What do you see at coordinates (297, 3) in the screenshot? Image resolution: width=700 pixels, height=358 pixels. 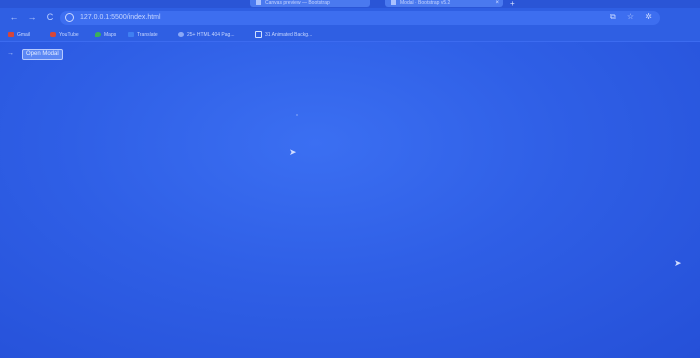 I see `tab-label: Canvas preview — Bootstrap` at bounding box center [297, 3].